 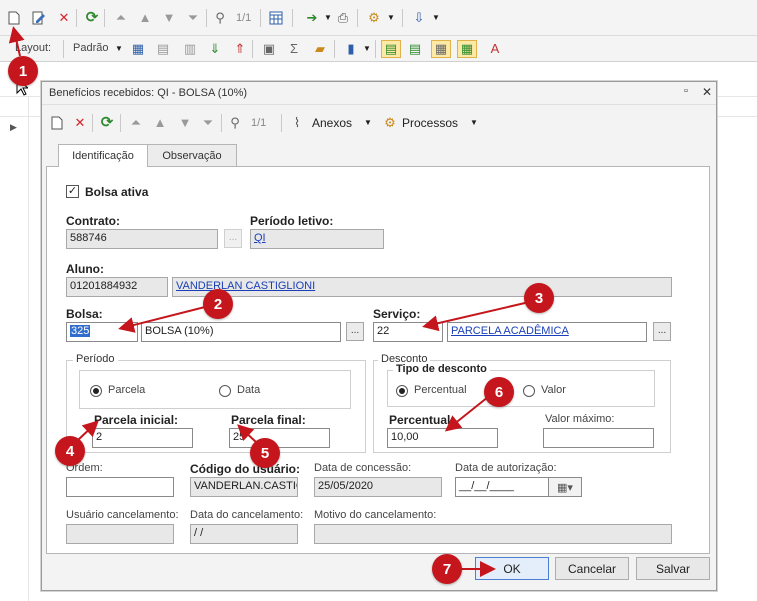 I want to click on annotation-badge-2: 2, so click(x=218, y=304).